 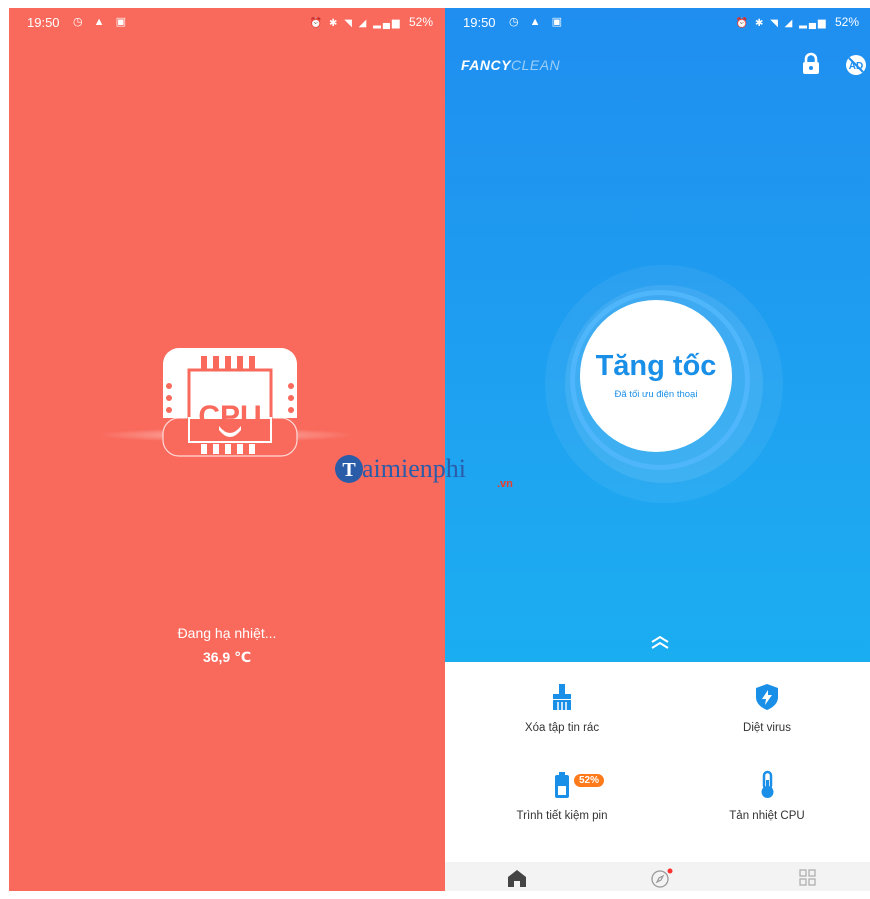 I want to click on no-ads-icon: AD, so click(x=856, y=65).